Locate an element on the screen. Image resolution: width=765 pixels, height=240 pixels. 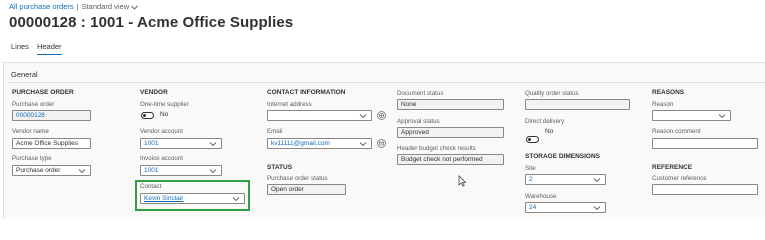
storage-dimensions-heading: STORAGE DIMENSIONS is located at coordinates (563, 156).